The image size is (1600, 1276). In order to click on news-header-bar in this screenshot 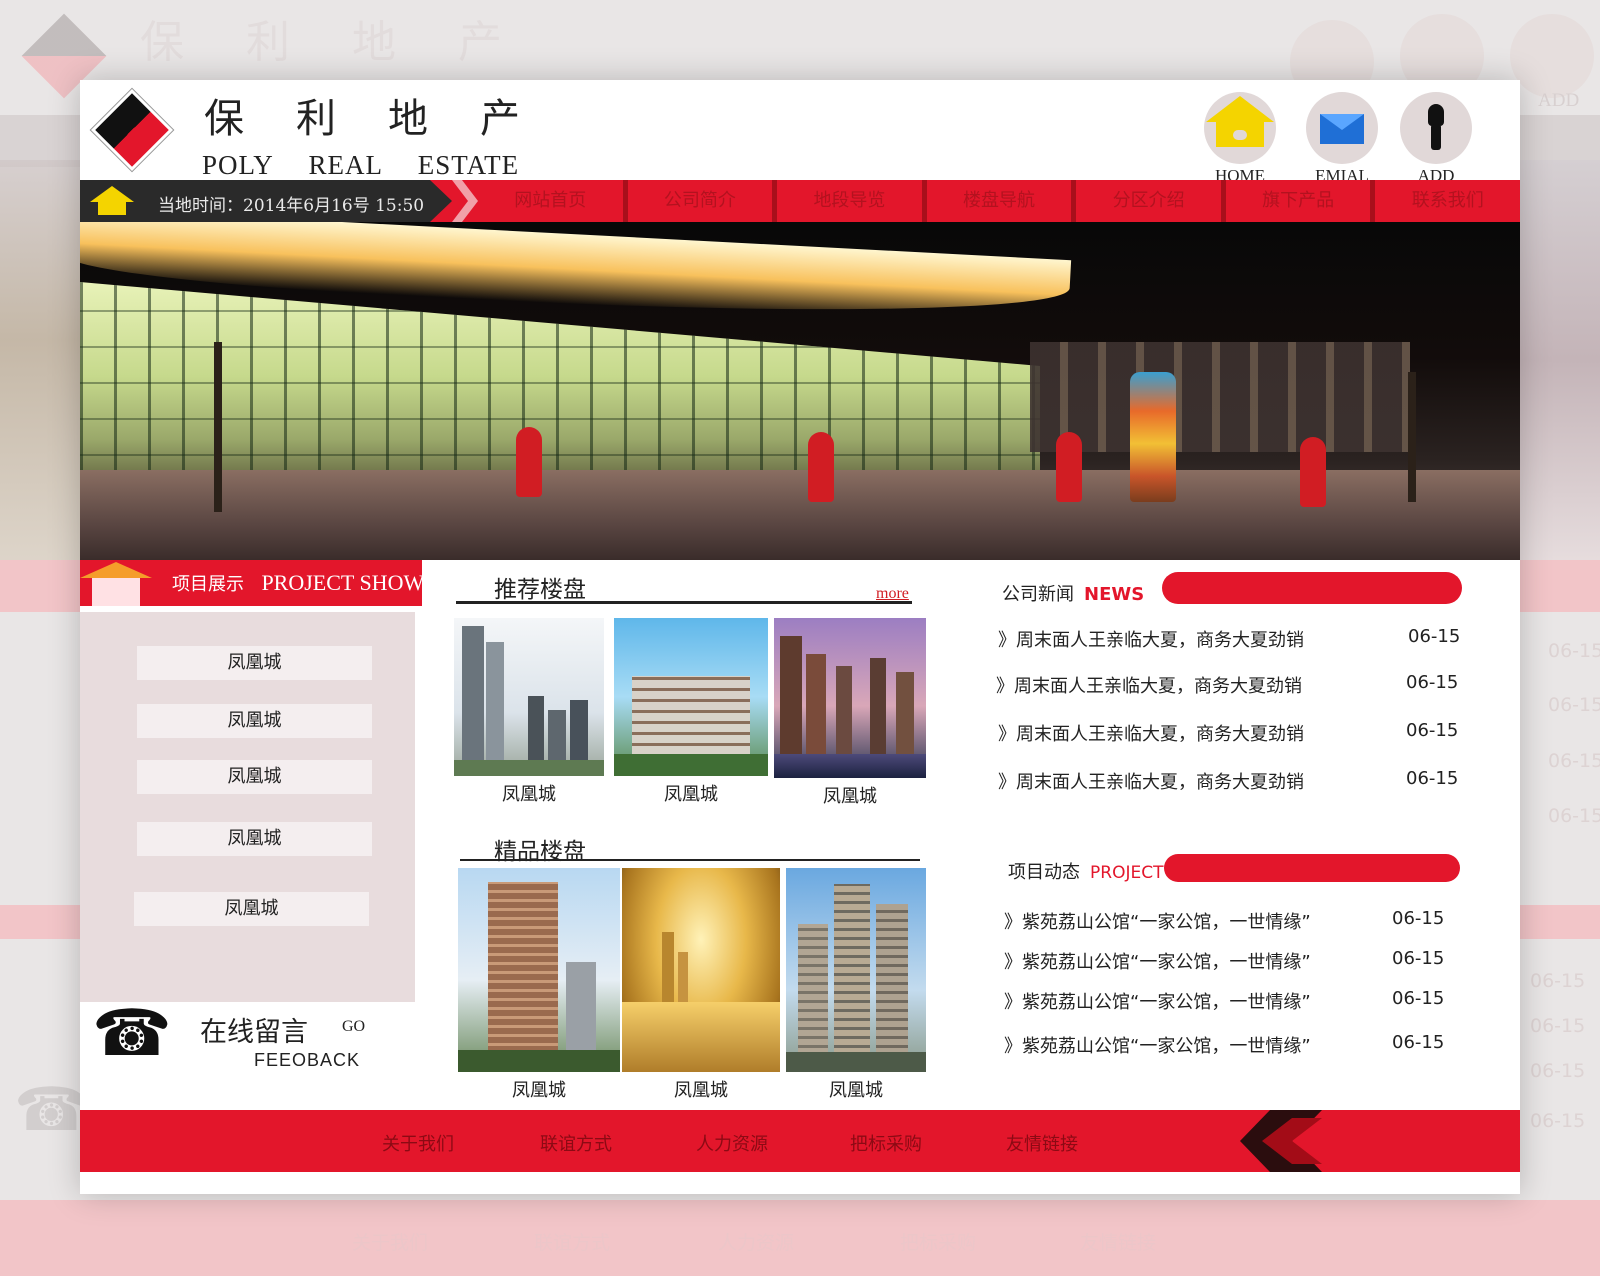, I will do `click(1312, 588)`.